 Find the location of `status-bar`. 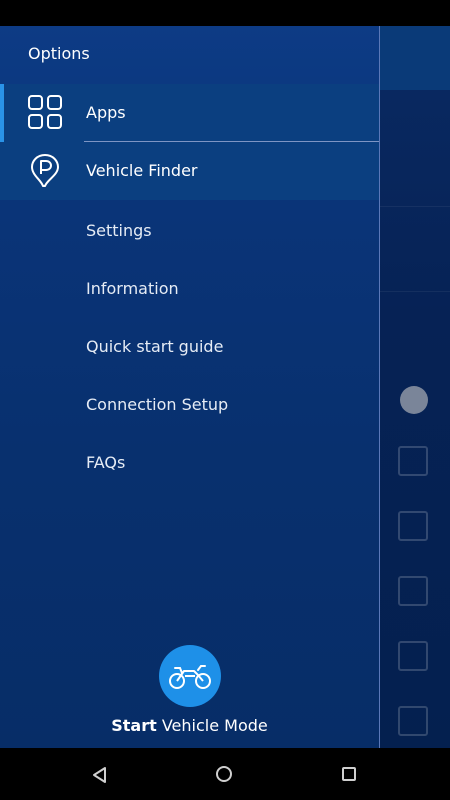

status-bar is located at coordinates (225, 13).